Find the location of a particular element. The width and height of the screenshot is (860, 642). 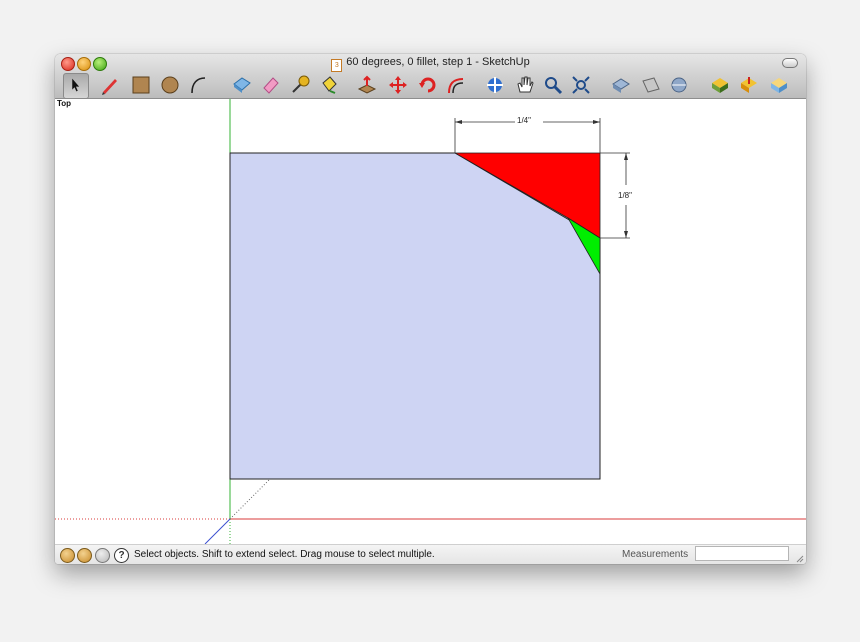

arc-tool is located at coordinates (198, 85).